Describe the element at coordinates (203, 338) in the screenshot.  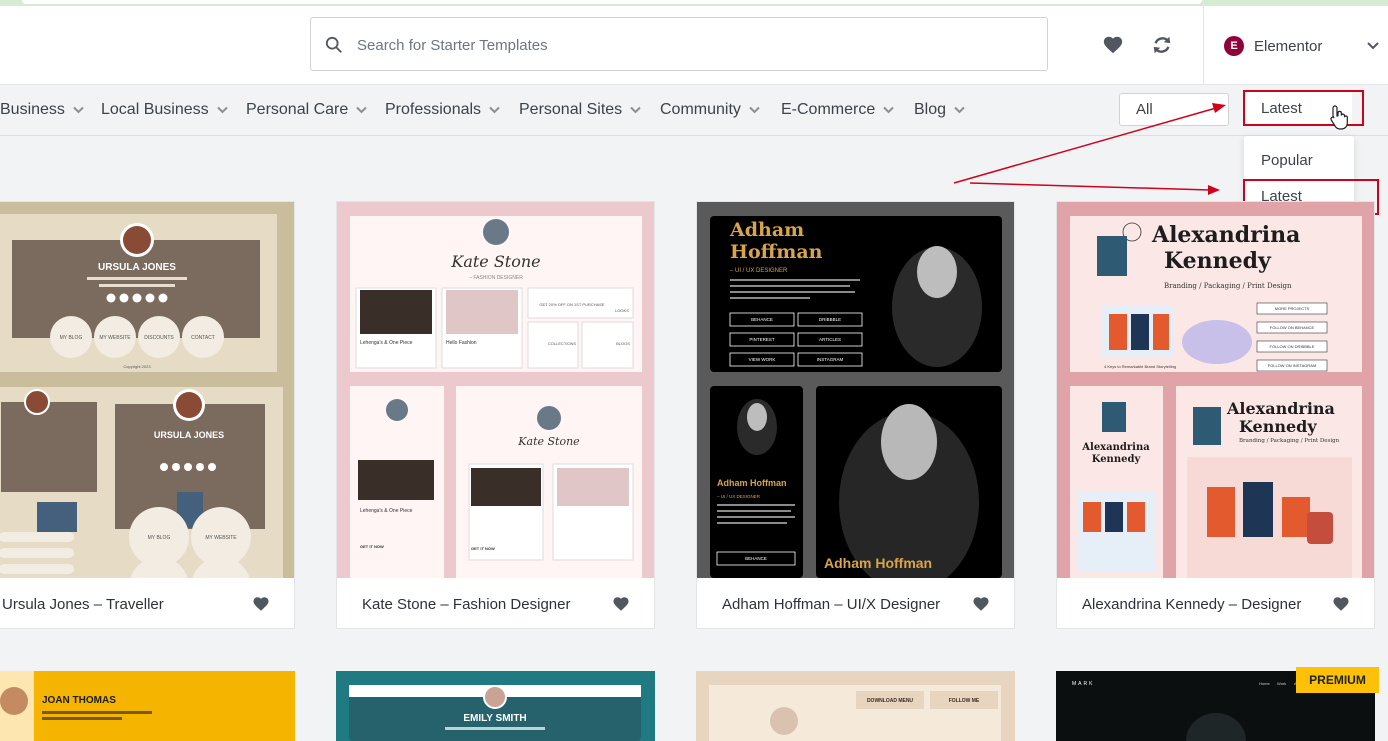
I see `template-button-text: CONTACT` at that location.